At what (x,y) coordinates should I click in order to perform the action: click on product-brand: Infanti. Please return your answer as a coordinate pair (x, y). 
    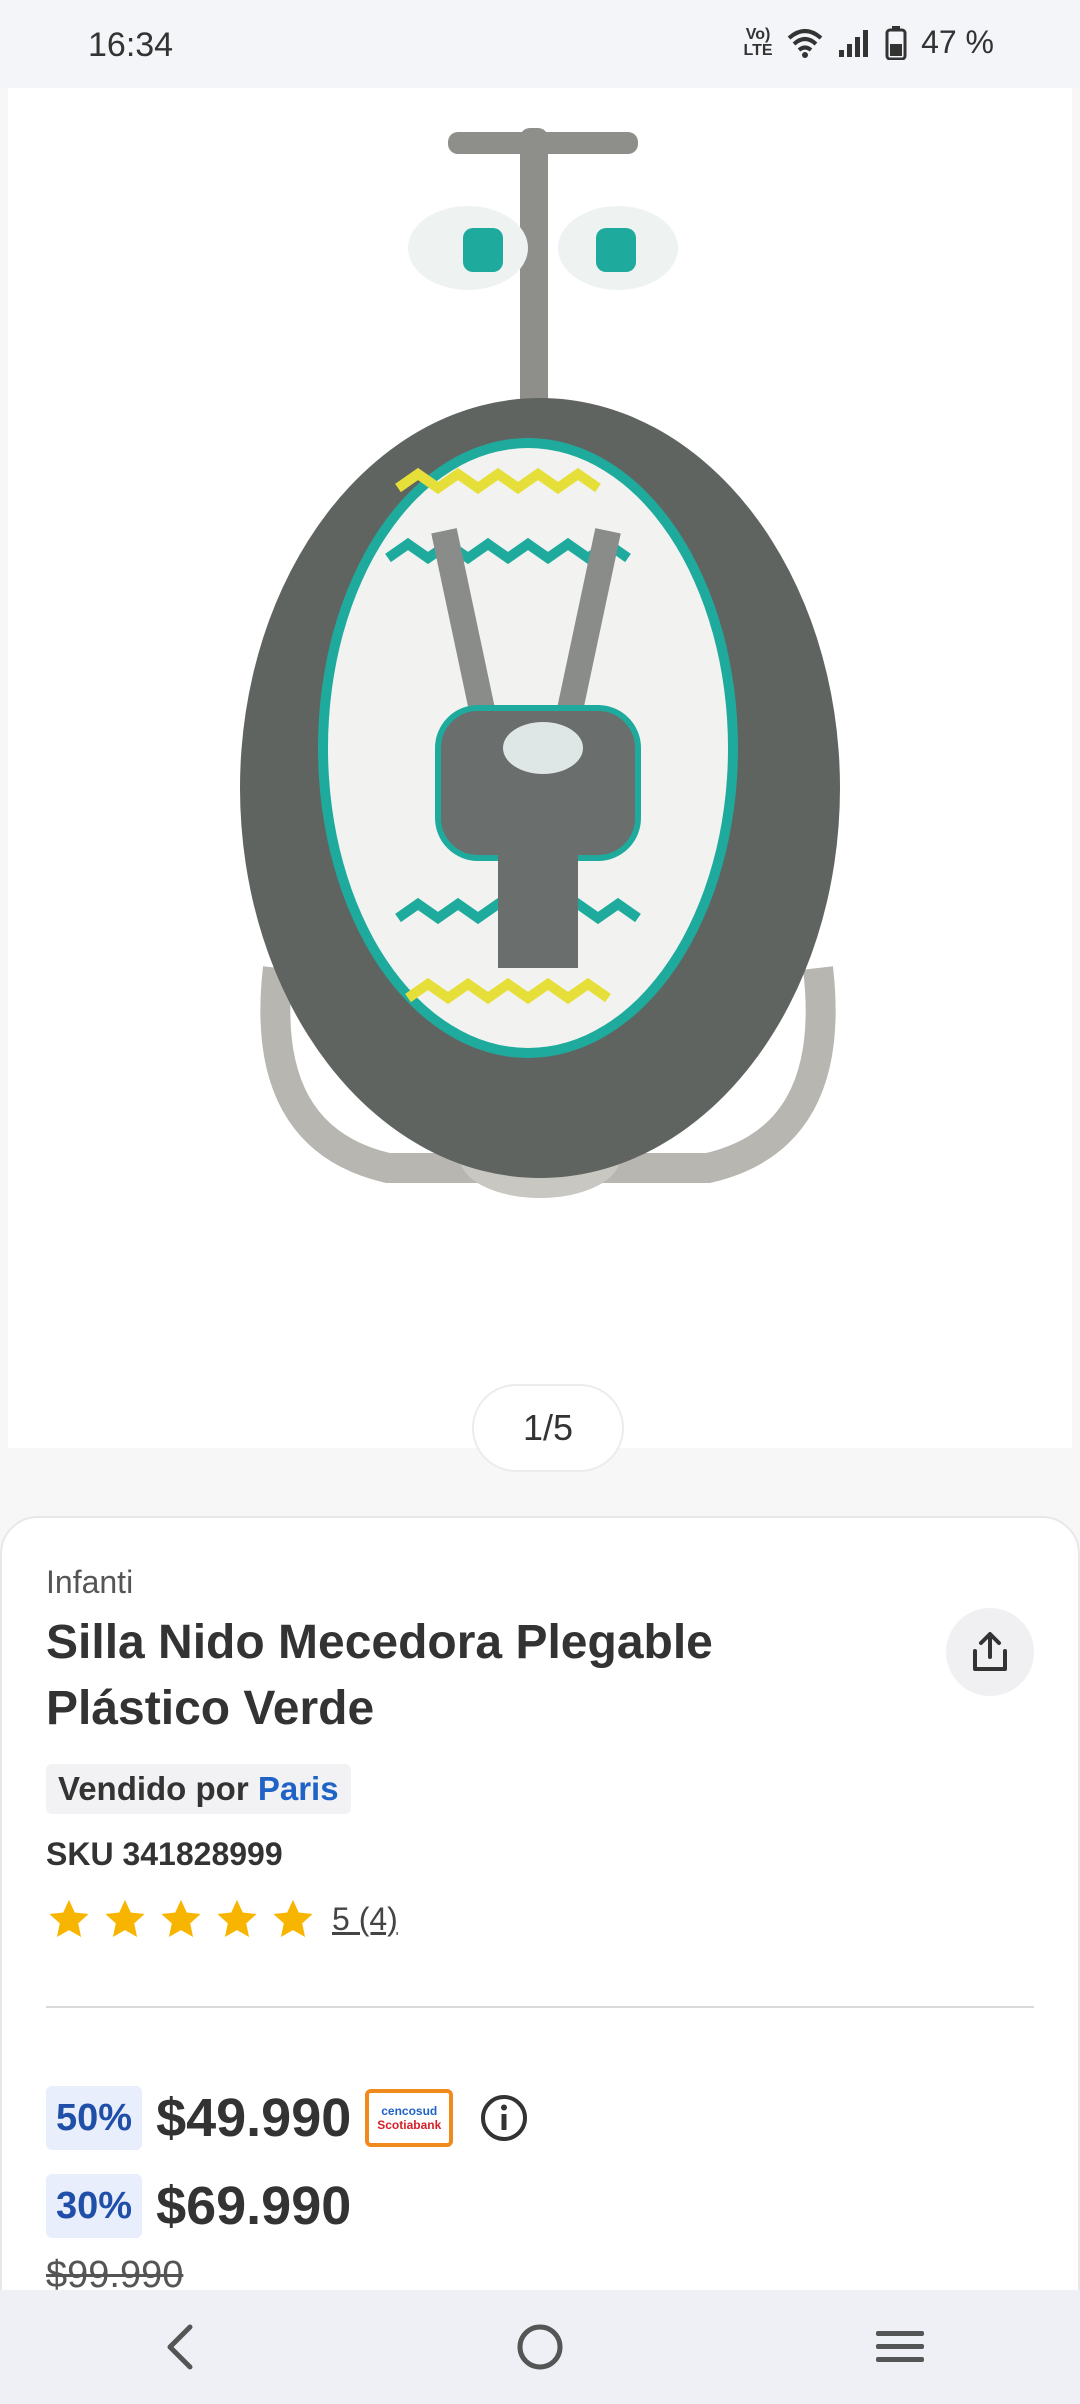
    Looking at the image, I should click on (89, 1582).